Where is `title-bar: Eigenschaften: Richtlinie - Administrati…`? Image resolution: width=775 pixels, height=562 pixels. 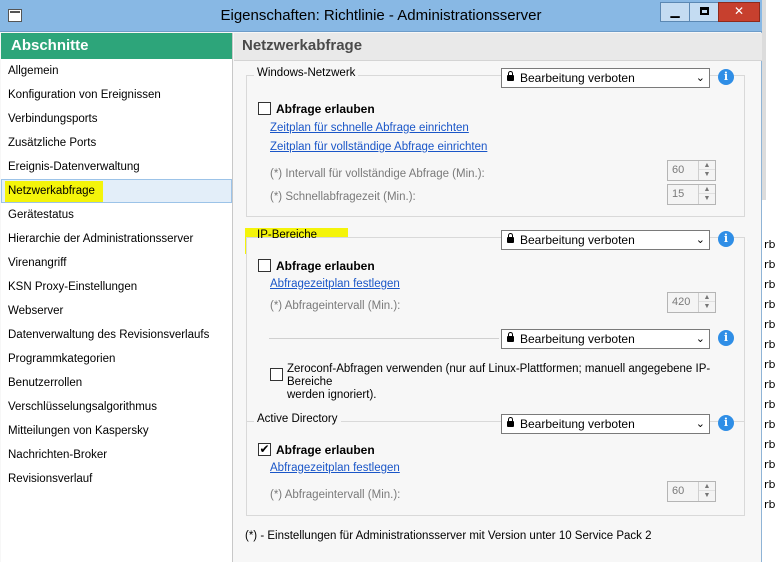 title-bar: Eigenschaften: Richtlinie - Administrati… is located at coordinates (381, 16).